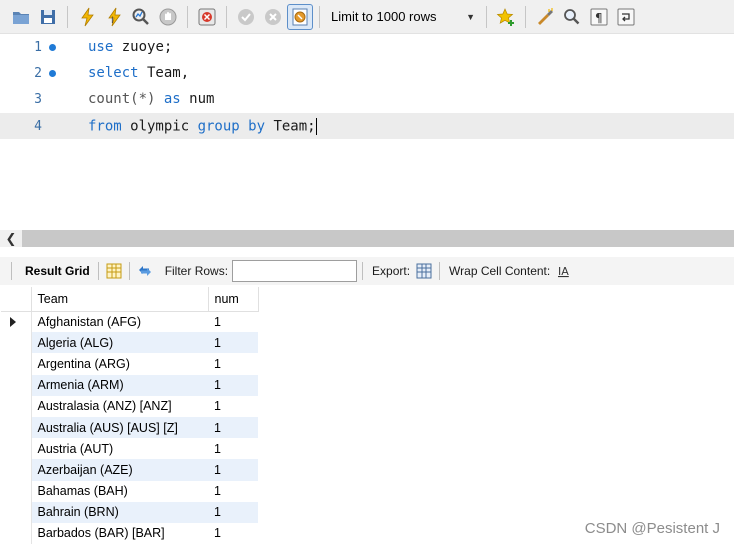 This screenshot has width=734, height=548. I want to click on wrap-cell-label: Wrap Cell Content:, so click(500, 271).